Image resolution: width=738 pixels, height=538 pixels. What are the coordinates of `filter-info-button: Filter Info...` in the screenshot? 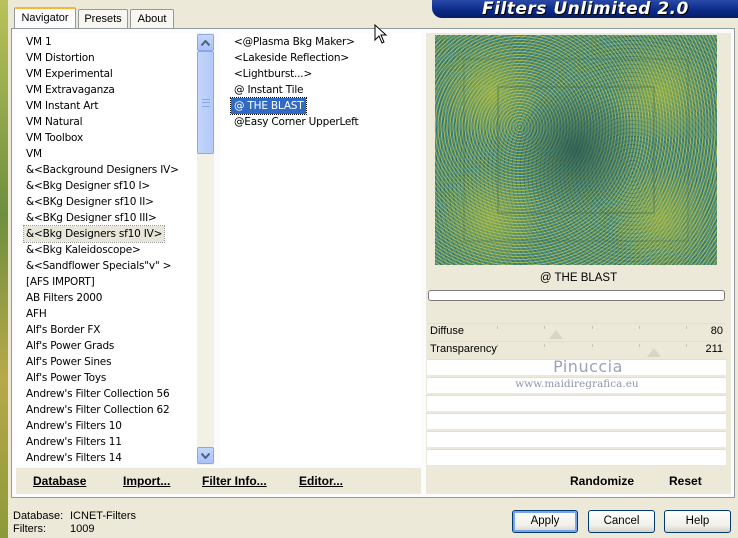 It's located at (234, 481).